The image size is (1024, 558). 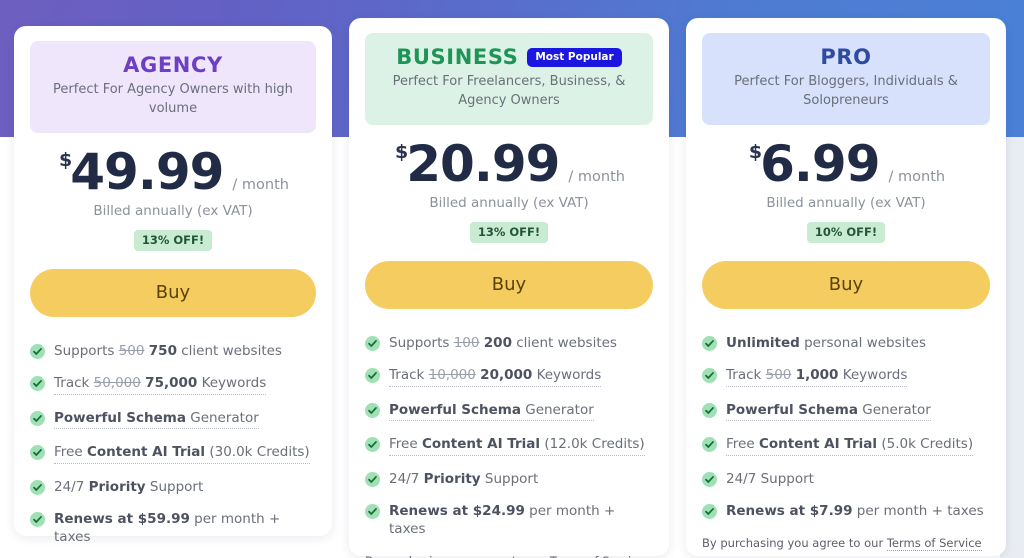 I want to click on feature-text: Supports 500 750 client websites, so click(x=168, y=350).